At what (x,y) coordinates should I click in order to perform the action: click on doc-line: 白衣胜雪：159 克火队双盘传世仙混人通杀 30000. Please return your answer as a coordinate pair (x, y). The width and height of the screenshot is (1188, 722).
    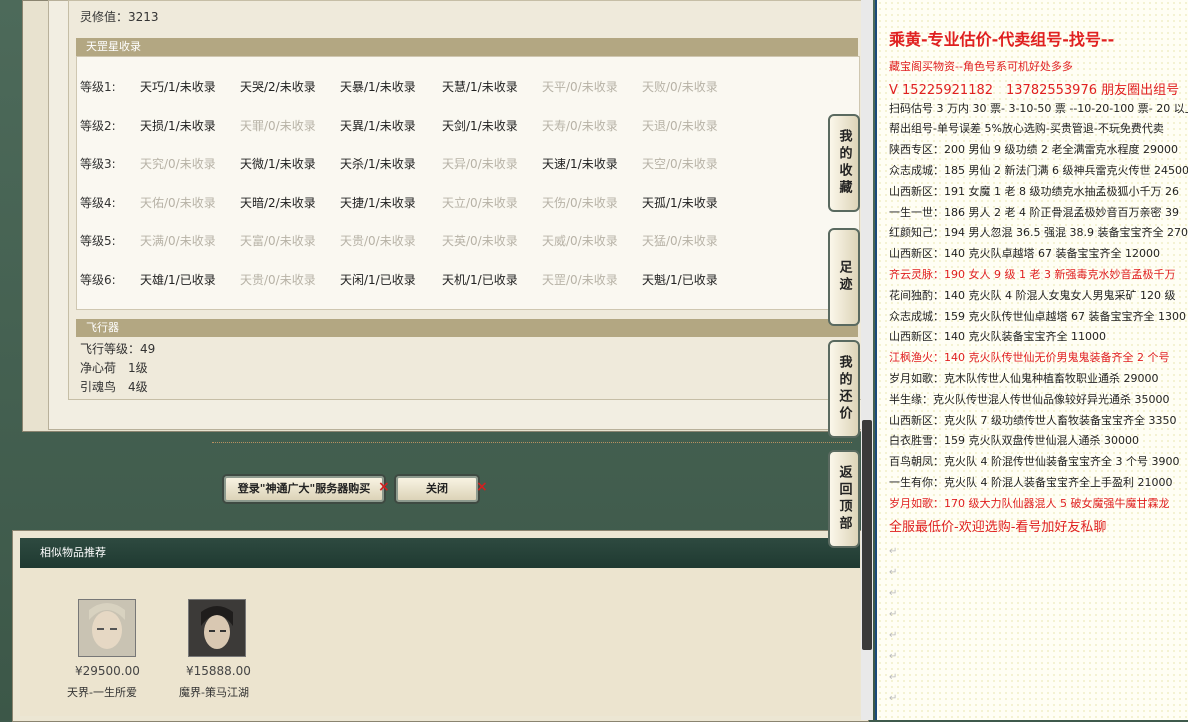
    Looking at the image, I should click on (1014, 441).